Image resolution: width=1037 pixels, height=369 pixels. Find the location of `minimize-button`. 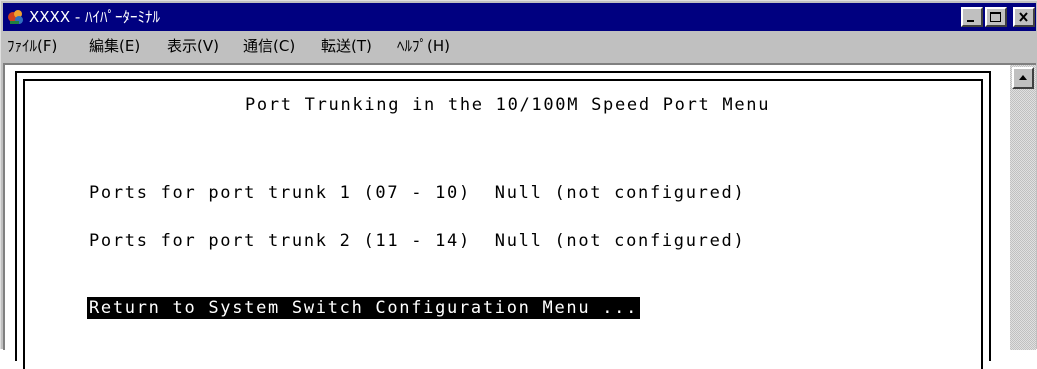

minimize-button is located at coordinates (972, 17).